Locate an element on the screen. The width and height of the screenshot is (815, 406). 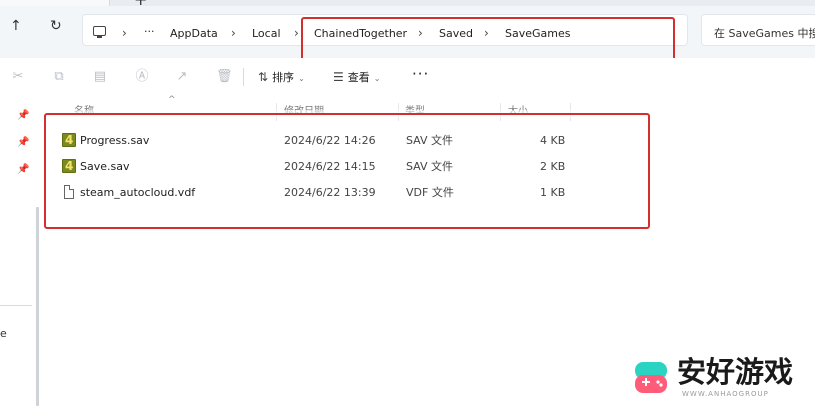
delete-icon: 🗑 is located at coordinates (224, 77).